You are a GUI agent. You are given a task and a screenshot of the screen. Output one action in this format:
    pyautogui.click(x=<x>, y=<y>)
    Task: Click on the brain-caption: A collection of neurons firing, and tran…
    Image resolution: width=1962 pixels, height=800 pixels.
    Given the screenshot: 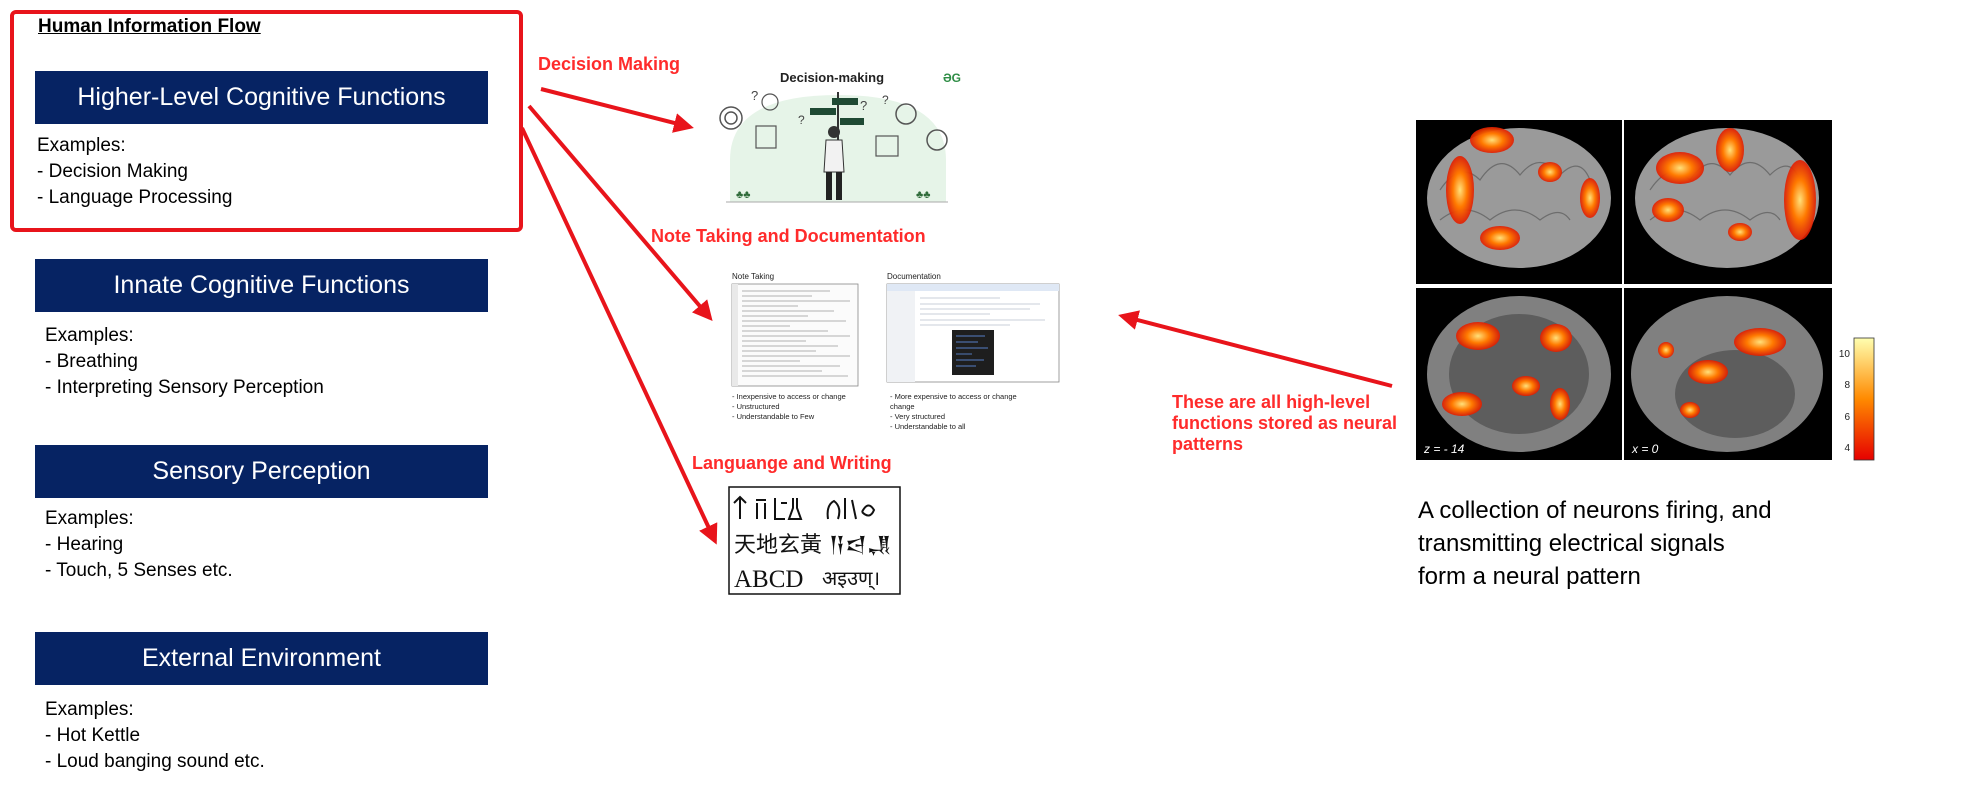 What is the action you would take?
    pyautogui.click(x=1633, y=543)
    